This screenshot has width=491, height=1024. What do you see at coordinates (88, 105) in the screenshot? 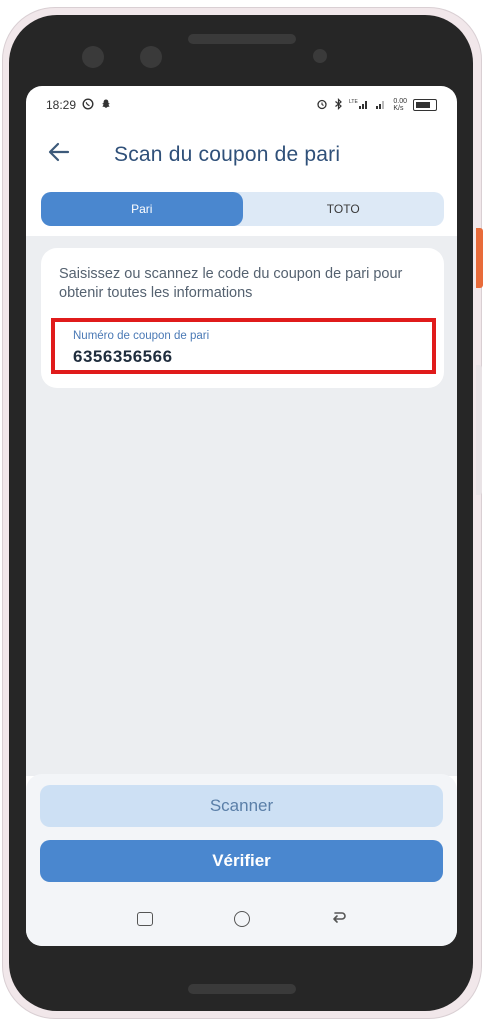
I see `whatsapp-icon` at bounding box center [88, 105].